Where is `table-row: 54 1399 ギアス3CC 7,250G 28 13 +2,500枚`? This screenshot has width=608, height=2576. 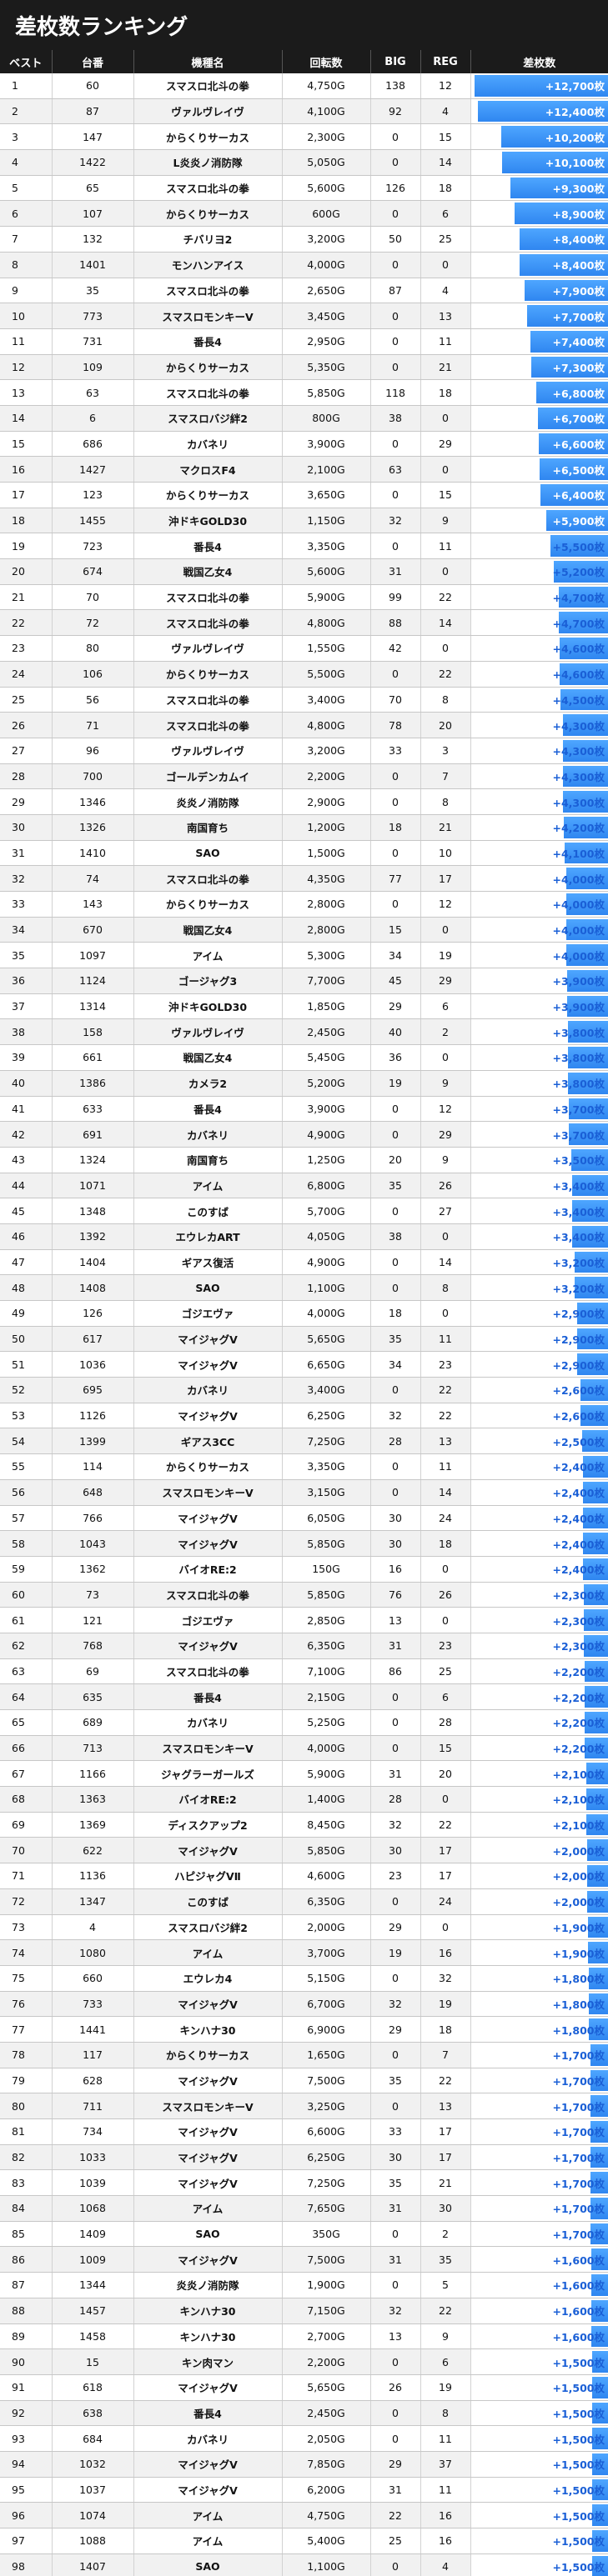
table-row: 54 1399 ギアス3CC 7,250G 28 13 +2,500枚 is located at coordinates (304, 1441).